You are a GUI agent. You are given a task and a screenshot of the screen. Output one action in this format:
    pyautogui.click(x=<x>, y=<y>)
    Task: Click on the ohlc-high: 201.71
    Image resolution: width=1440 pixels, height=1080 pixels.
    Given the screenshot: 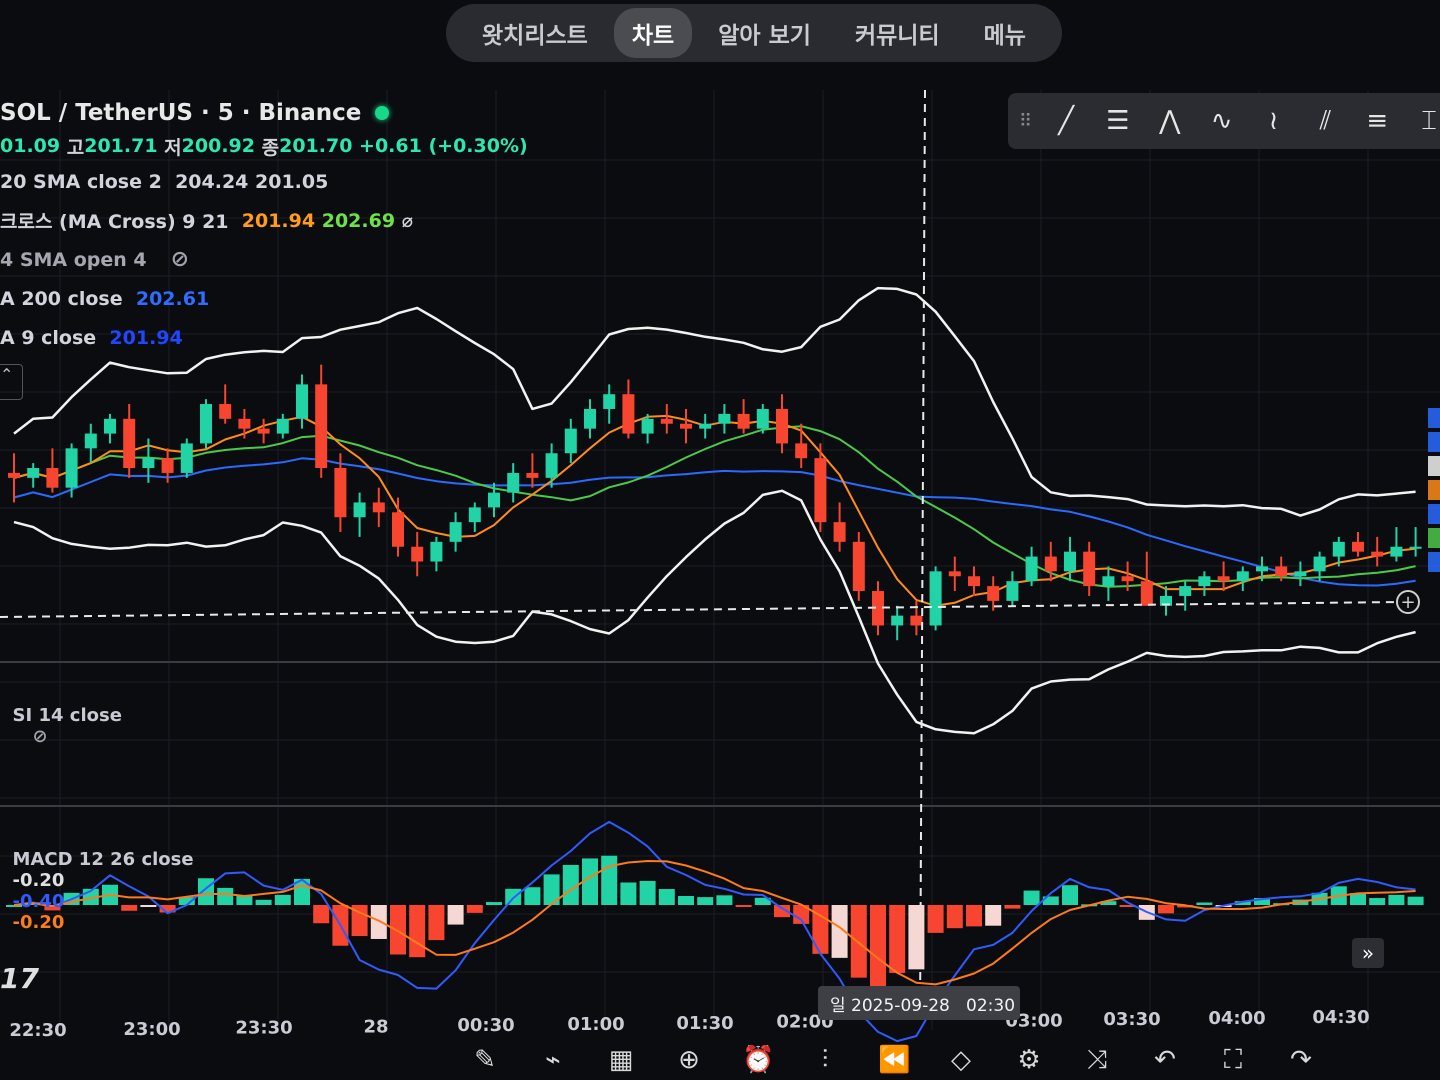 What is the action you would take?
    pyautogui.click(x=121, y=146)
    